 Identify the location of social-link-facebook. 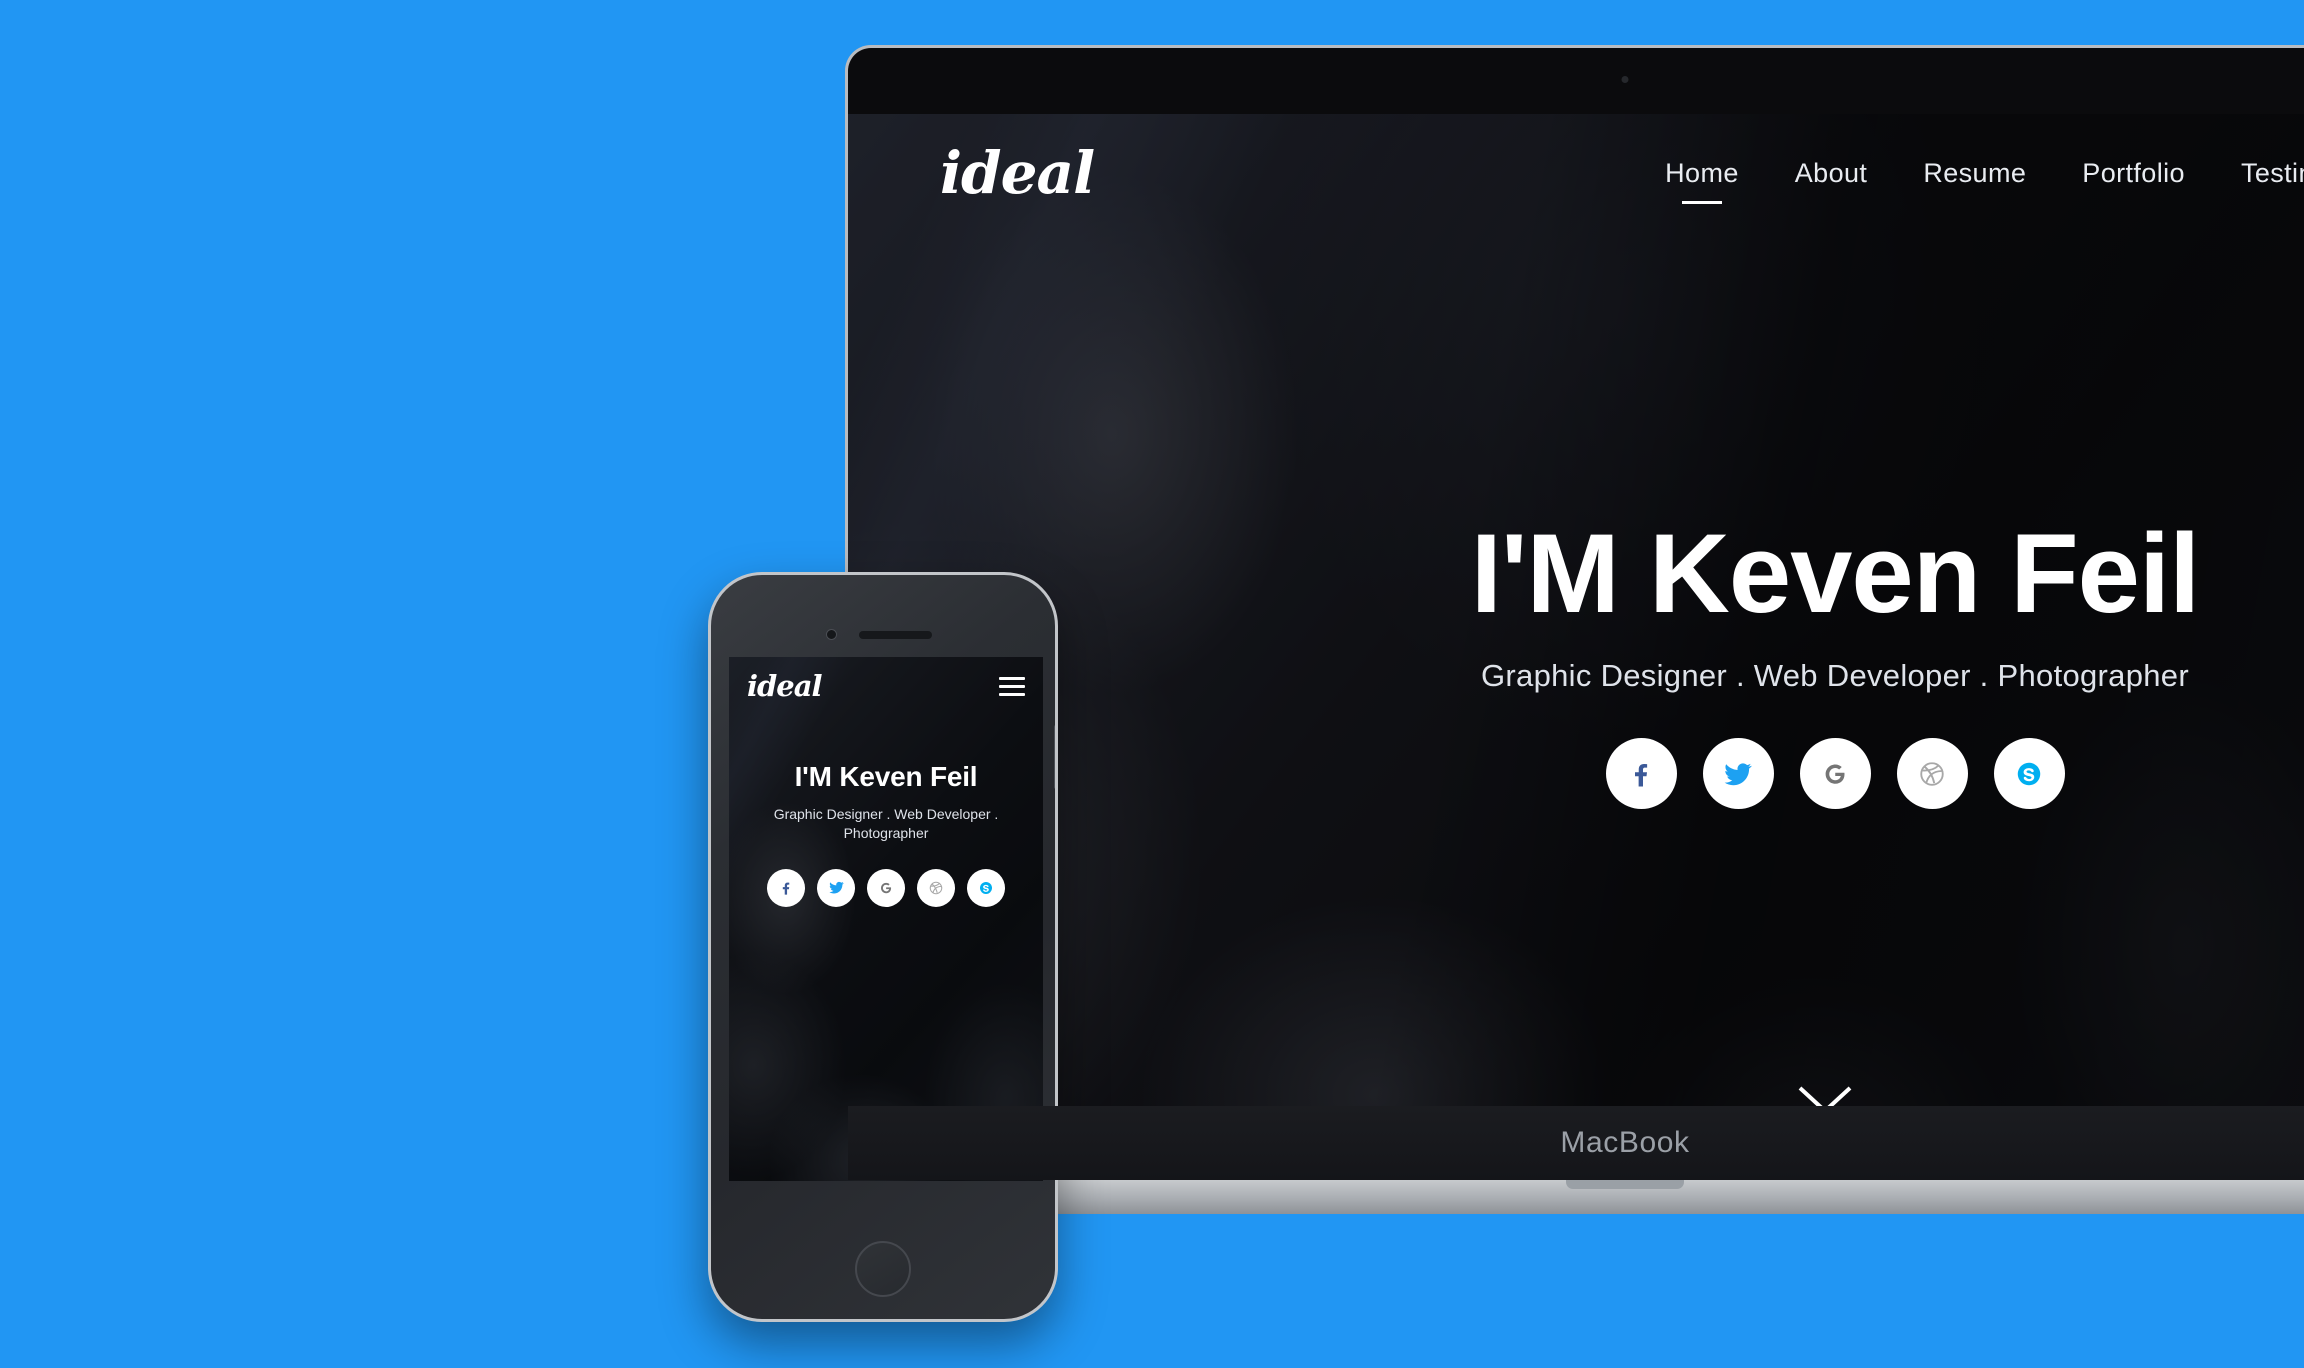
(1641, 774).